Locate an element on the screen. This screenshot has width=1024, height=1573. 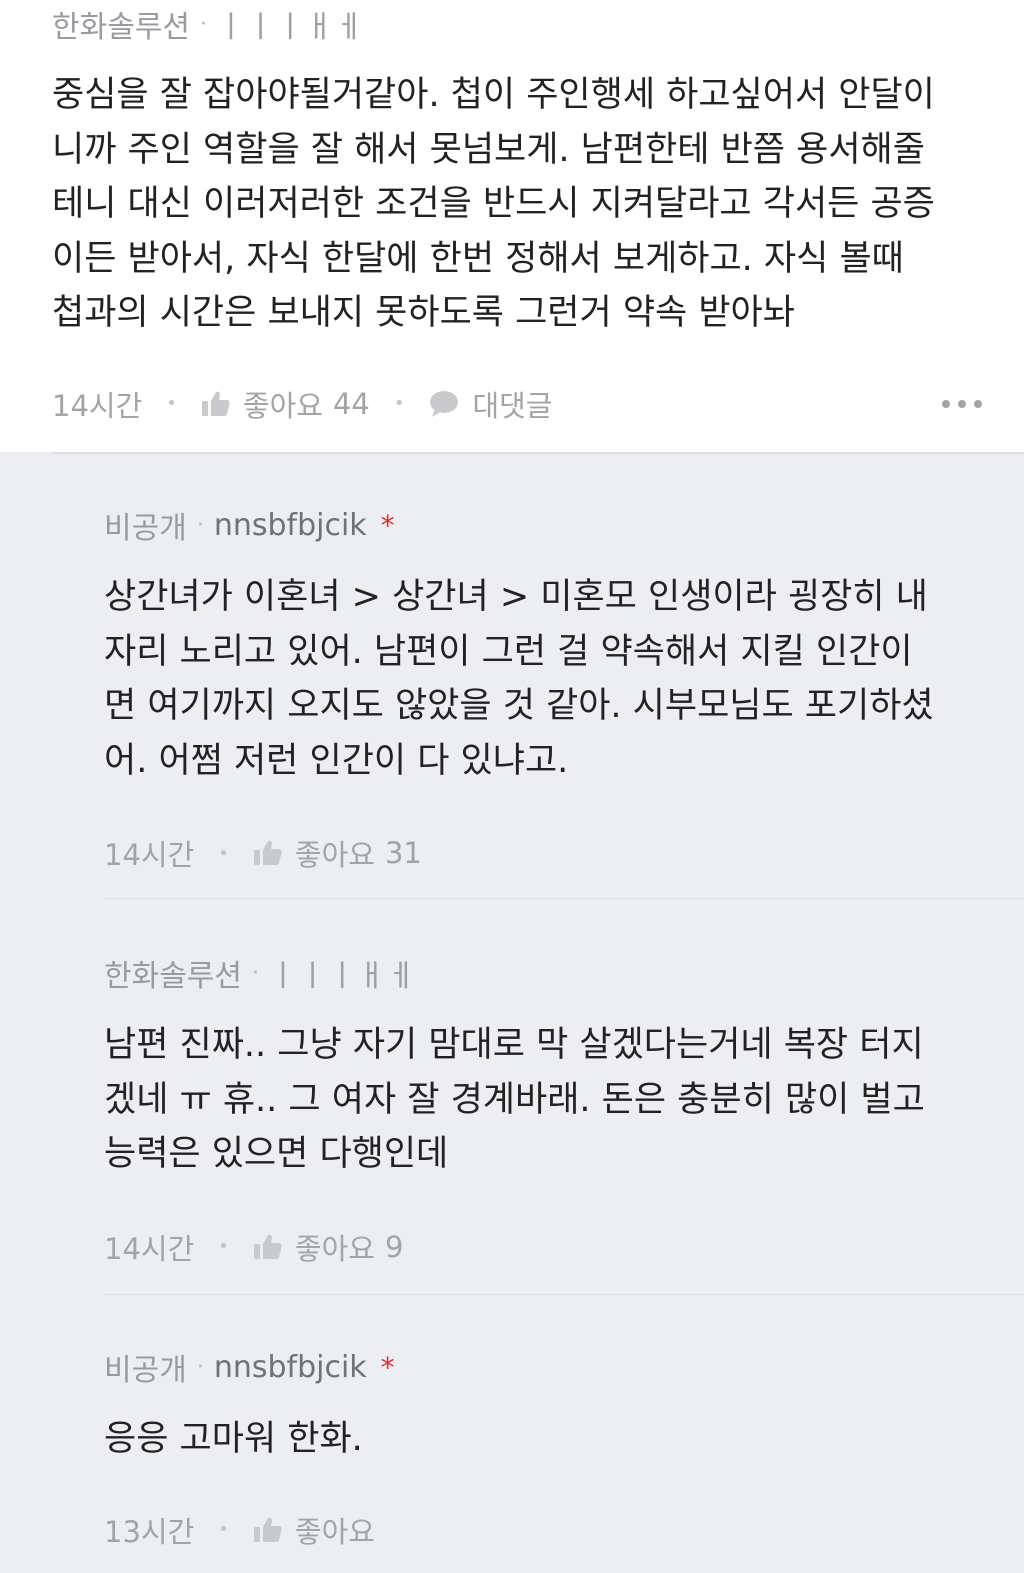
comment-body: 응응 고마워 한화. is located at coordinates (233, 1439).